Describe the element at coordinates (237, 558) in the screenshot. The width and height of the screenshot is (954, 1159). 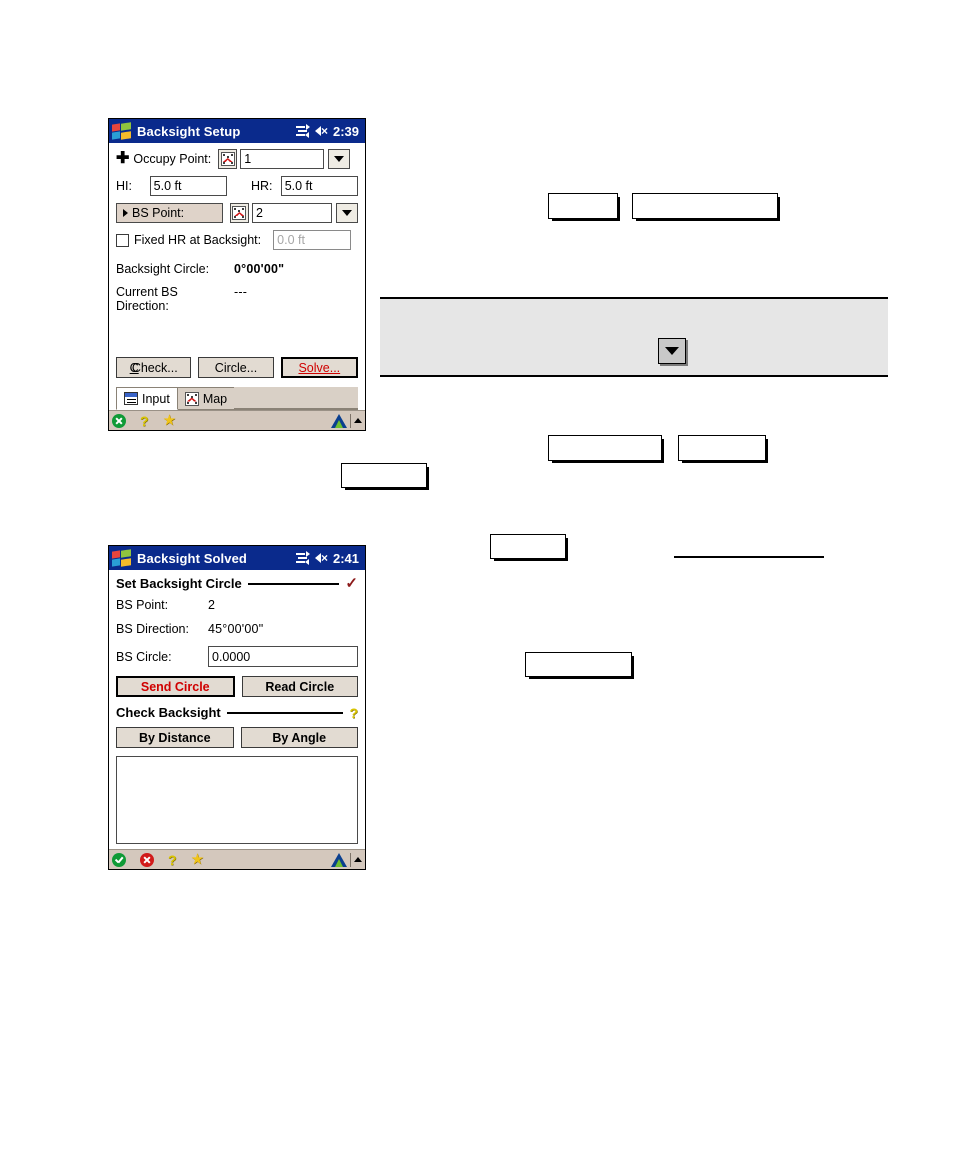
I see `dialog2-titlebar: Backsight Solved × 2:41` at that location.